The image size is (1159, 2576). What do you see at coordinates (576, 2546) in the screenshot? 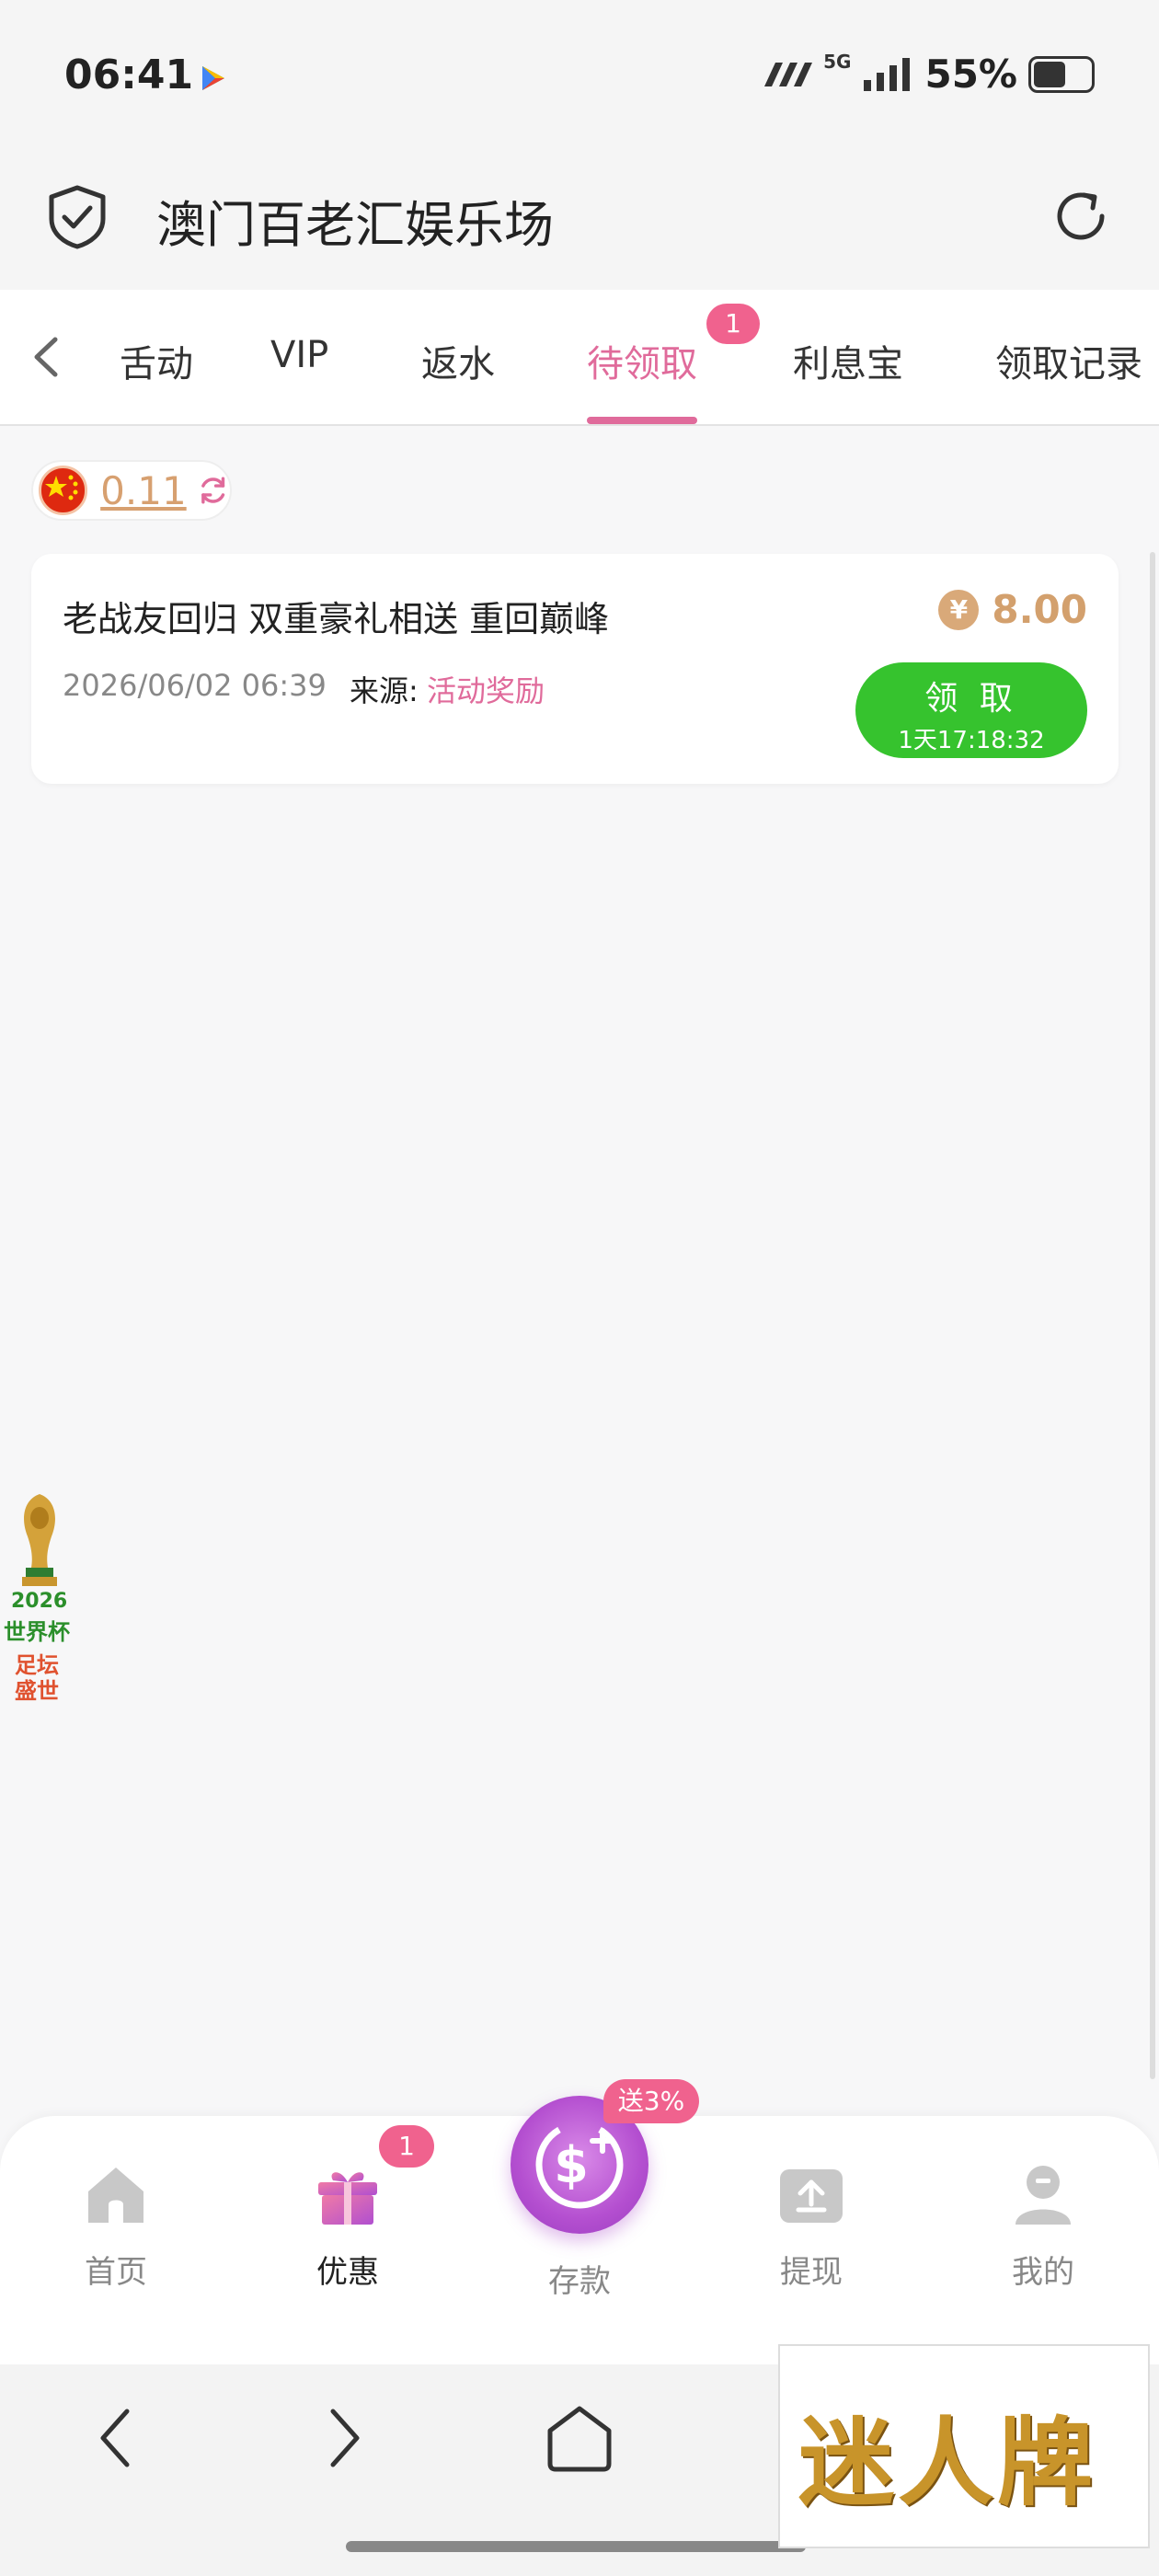
I see `gesture-bar` at bounding box center [576, 2546].